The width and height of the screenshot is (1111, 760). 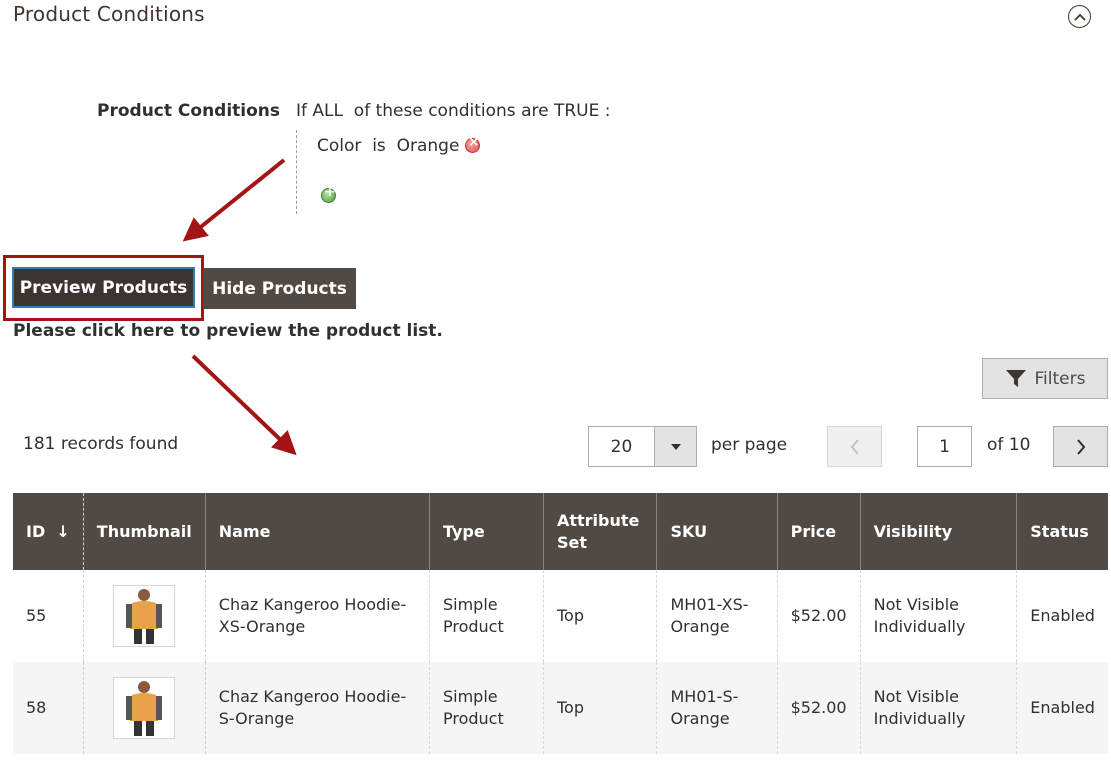 I want to click on aggregator-select: ALL, so click(x=327, y=111).